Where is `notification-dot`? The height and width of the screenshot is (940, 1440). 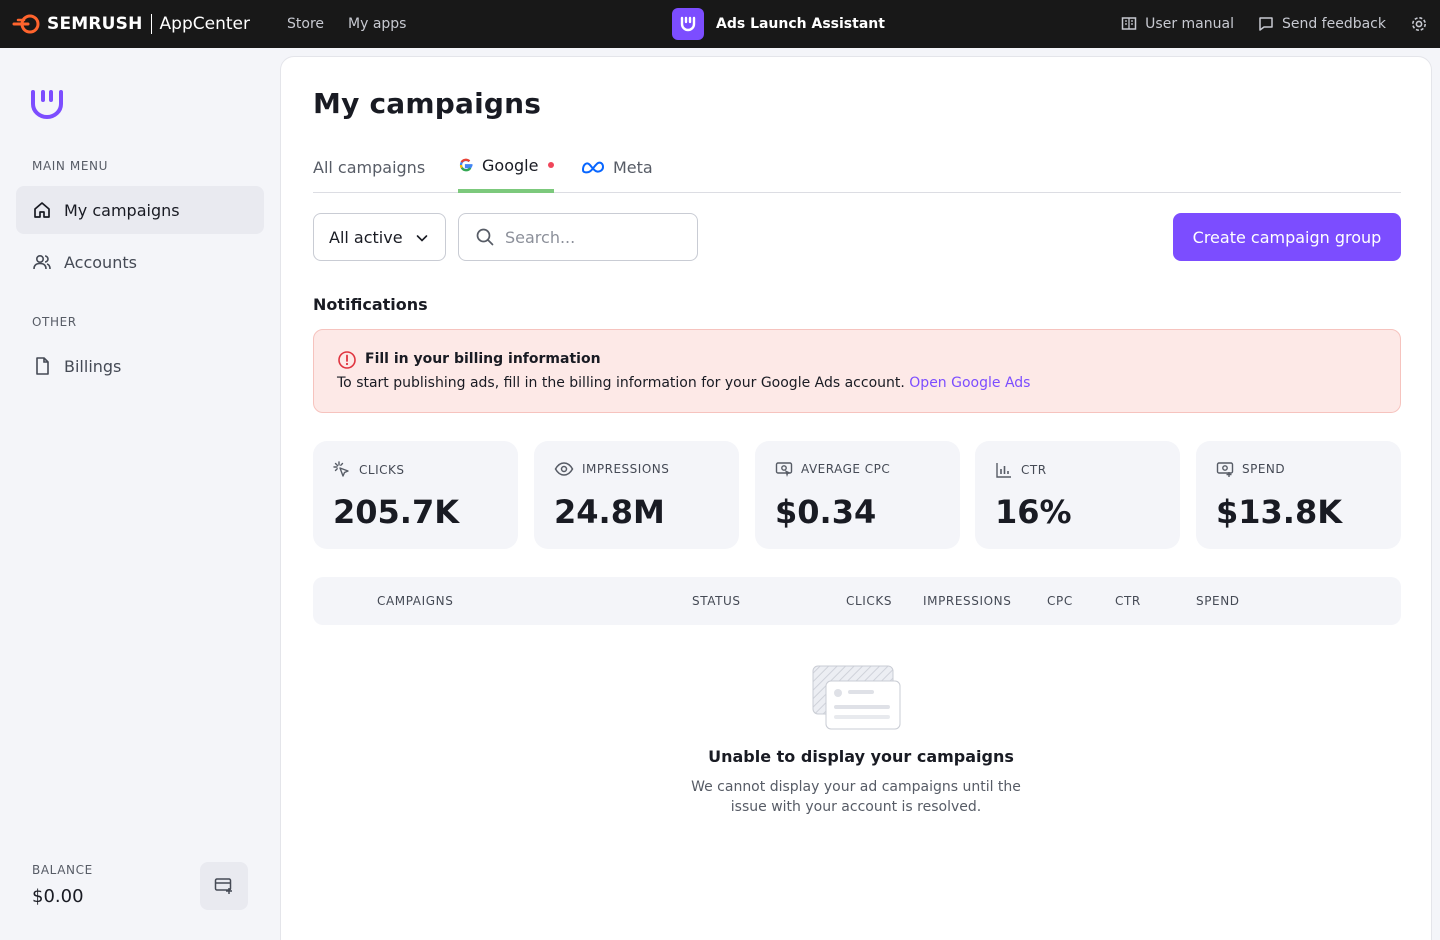 notification-dot is located at coordinates (551, 165).